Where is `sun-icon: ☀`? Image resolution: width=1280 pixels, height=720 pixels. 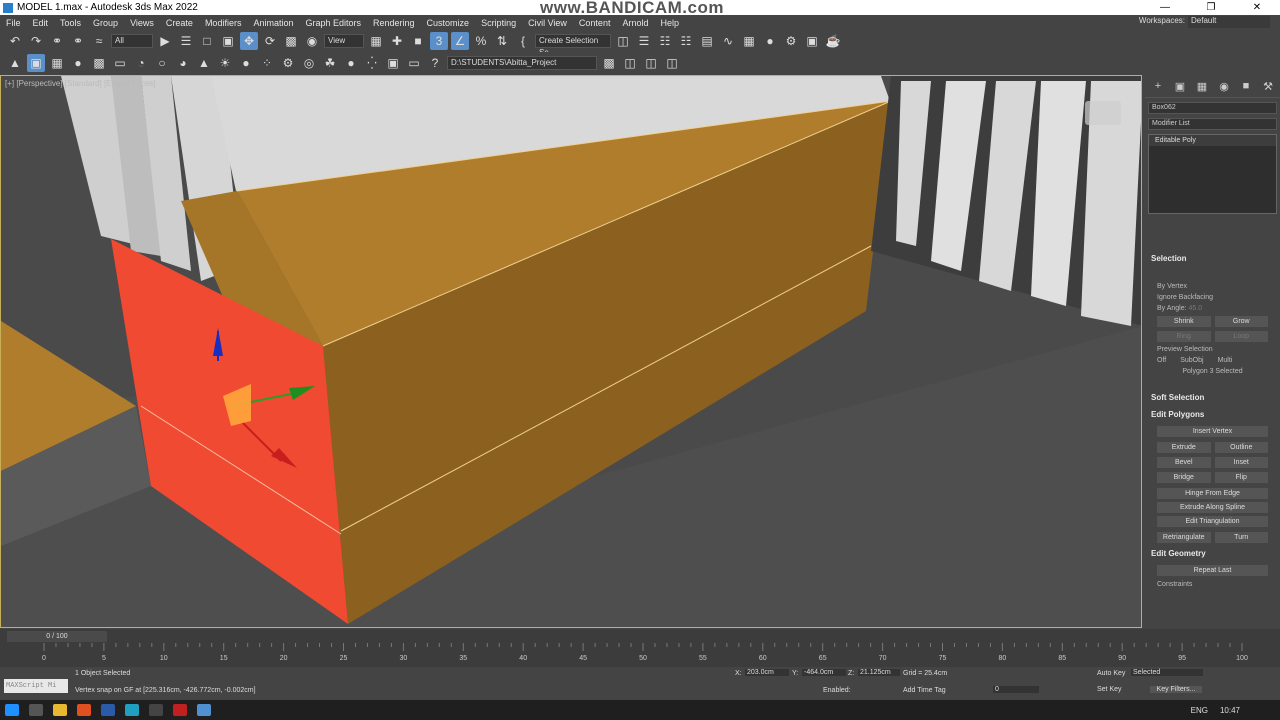
sun-icon: ☀ is located at coordinates (225, 63).